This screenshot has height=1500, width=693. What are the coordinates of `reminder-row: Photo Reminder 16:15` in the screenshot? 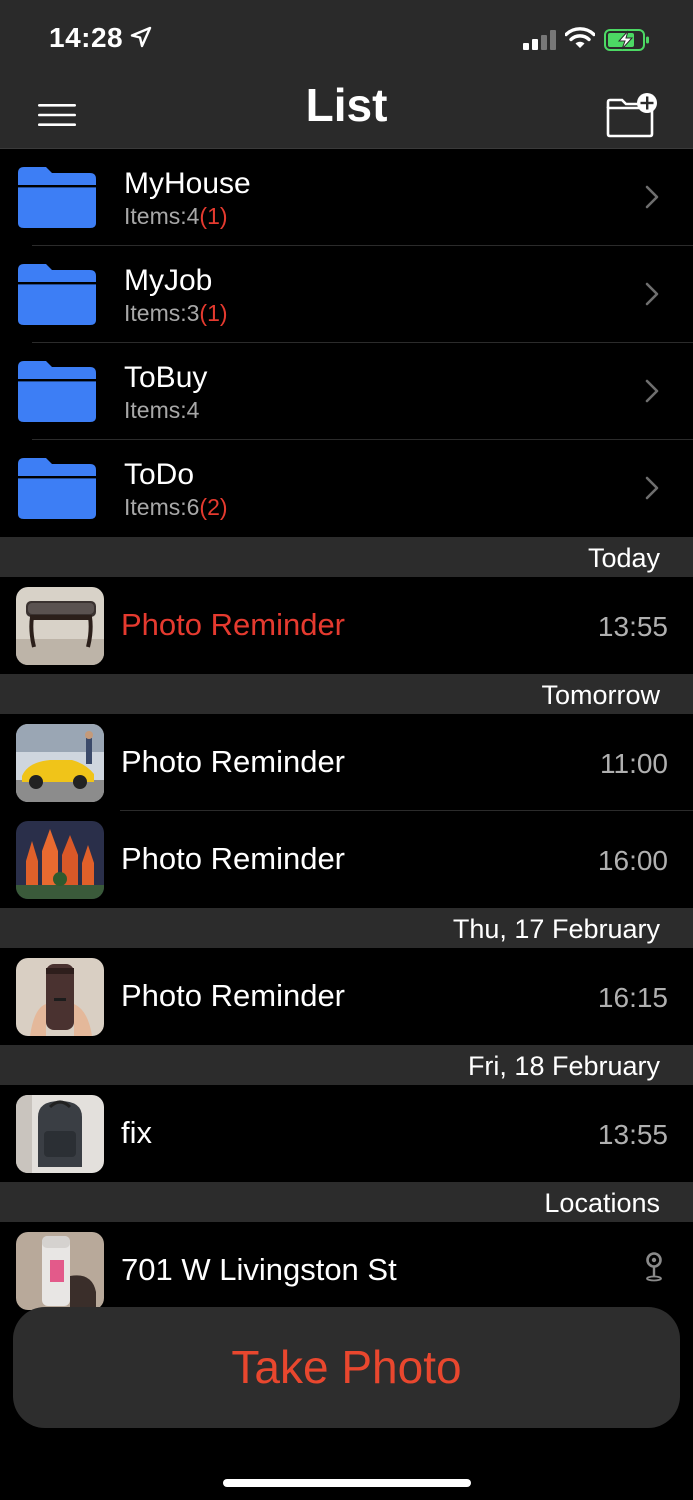 It's located at (346, 996).